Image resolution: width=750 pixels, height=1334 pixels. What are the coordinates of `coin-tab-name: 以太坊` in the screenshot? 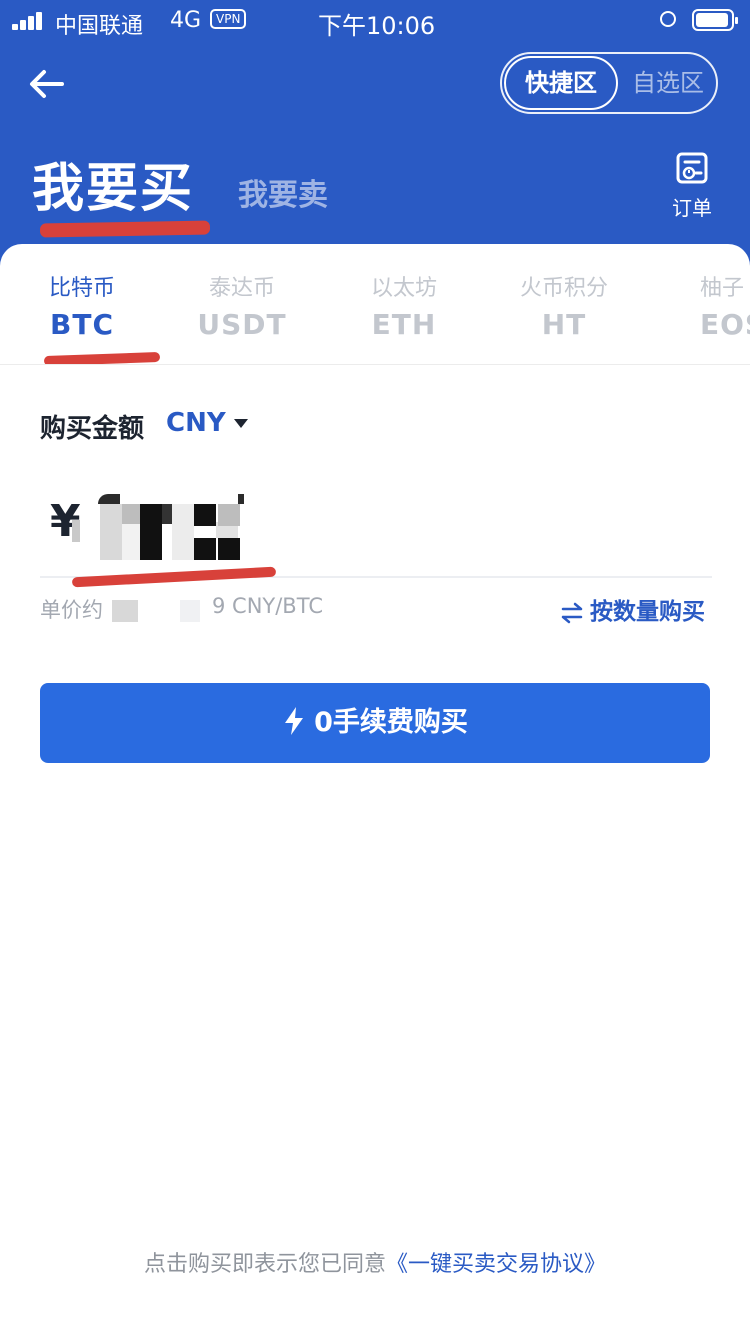 It's located at (403, 288).